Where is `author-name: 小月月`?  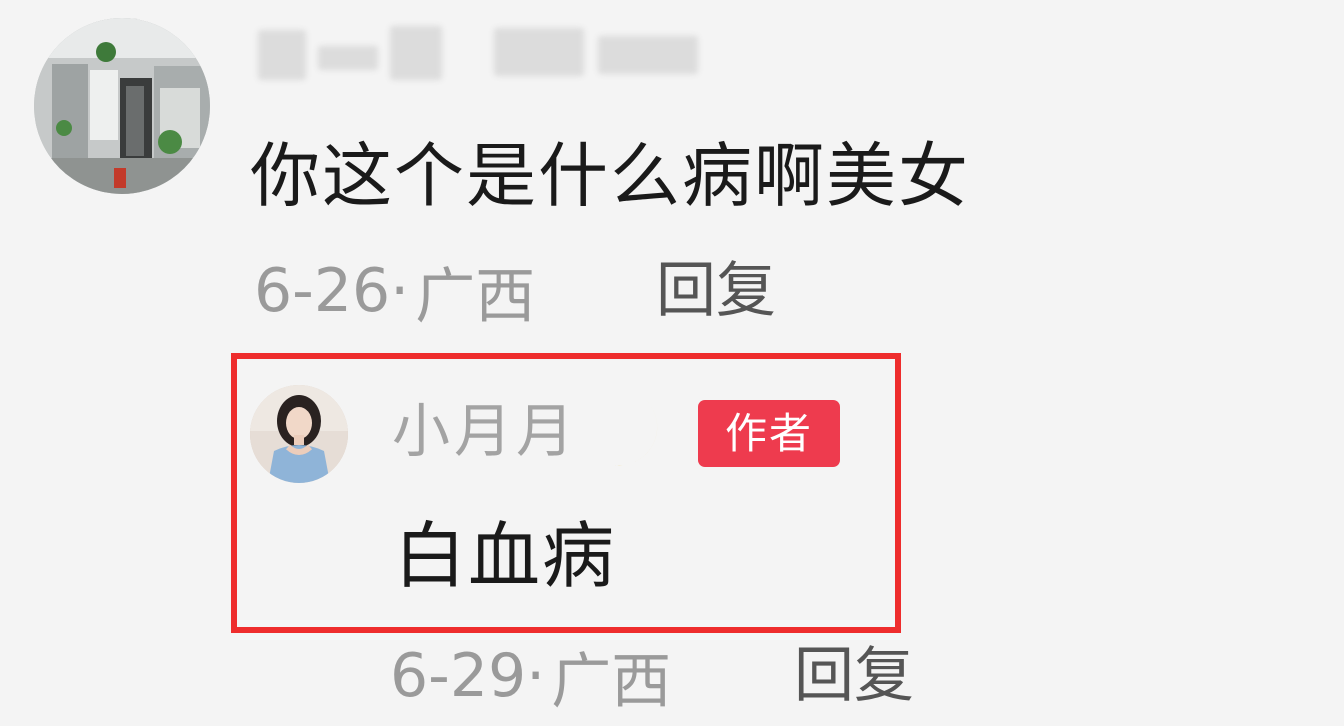 author-name: 小月月 is located at coordinates (485, 431).